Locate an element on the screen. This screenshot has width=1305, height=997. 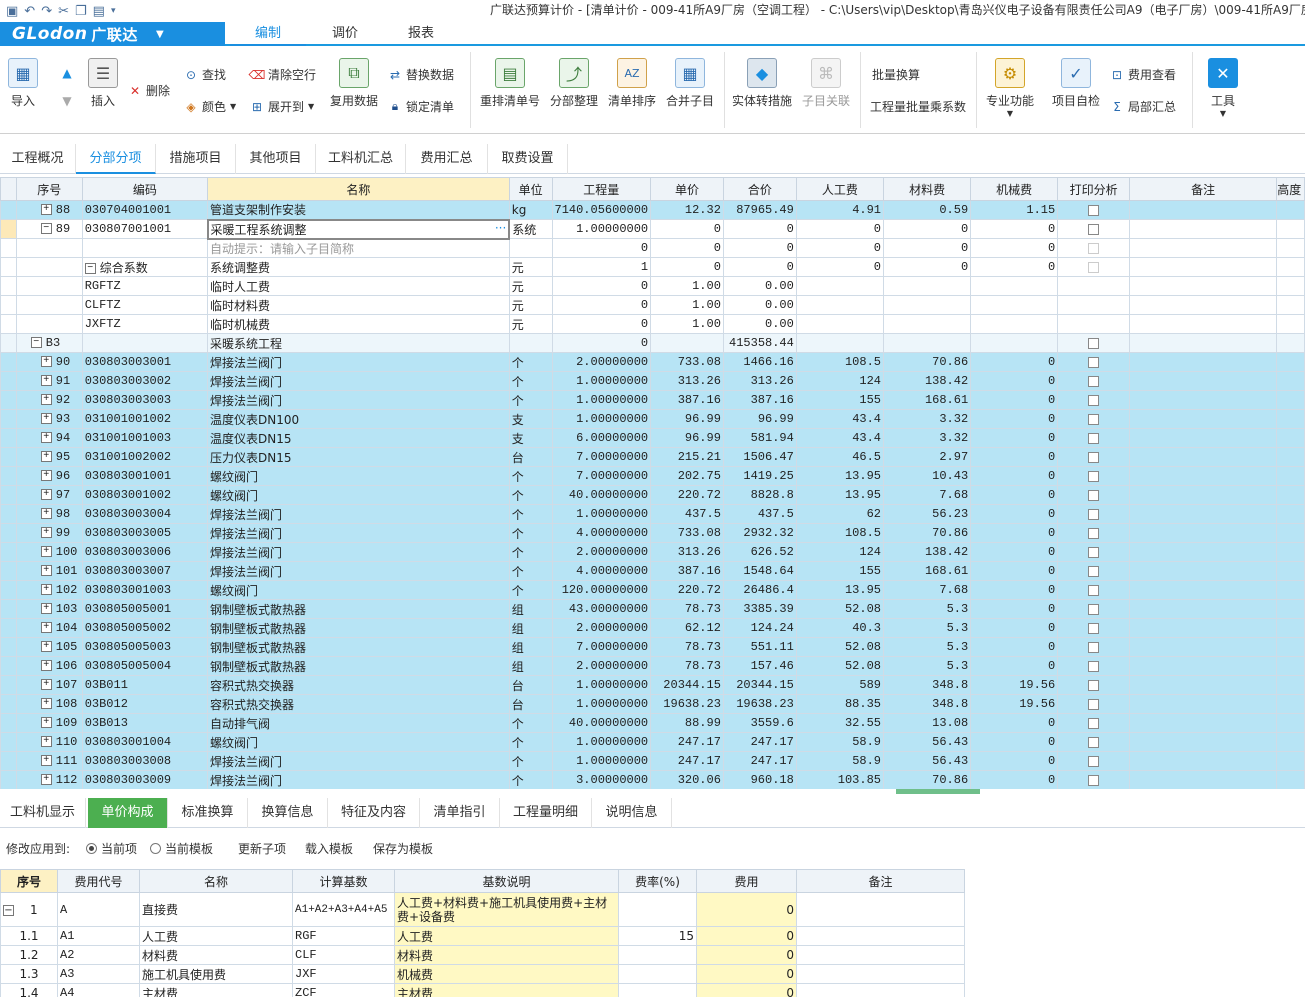
row-seq: +109 is located at coordinates (49, 723).